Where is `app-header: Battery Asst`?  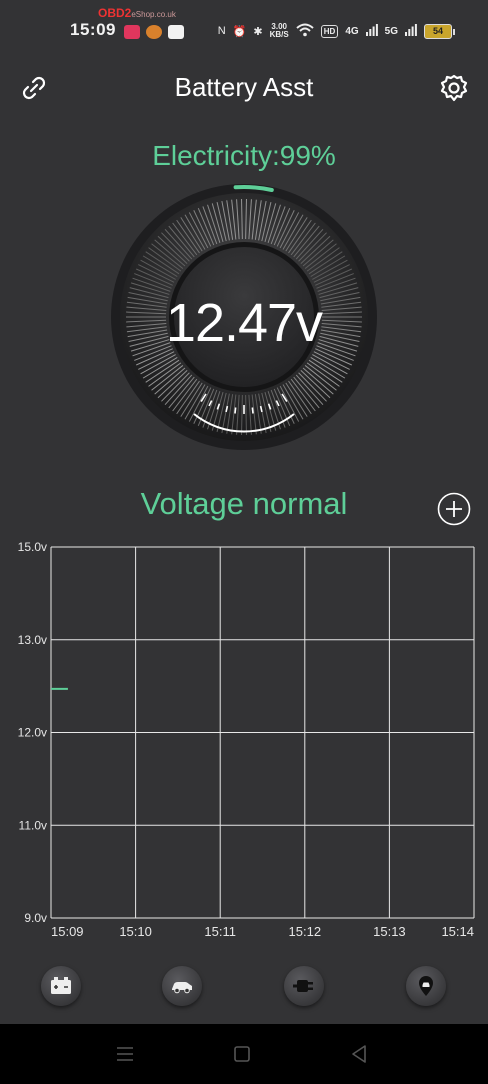
app-header: Battery Asst is located at coordinates (244, 88).